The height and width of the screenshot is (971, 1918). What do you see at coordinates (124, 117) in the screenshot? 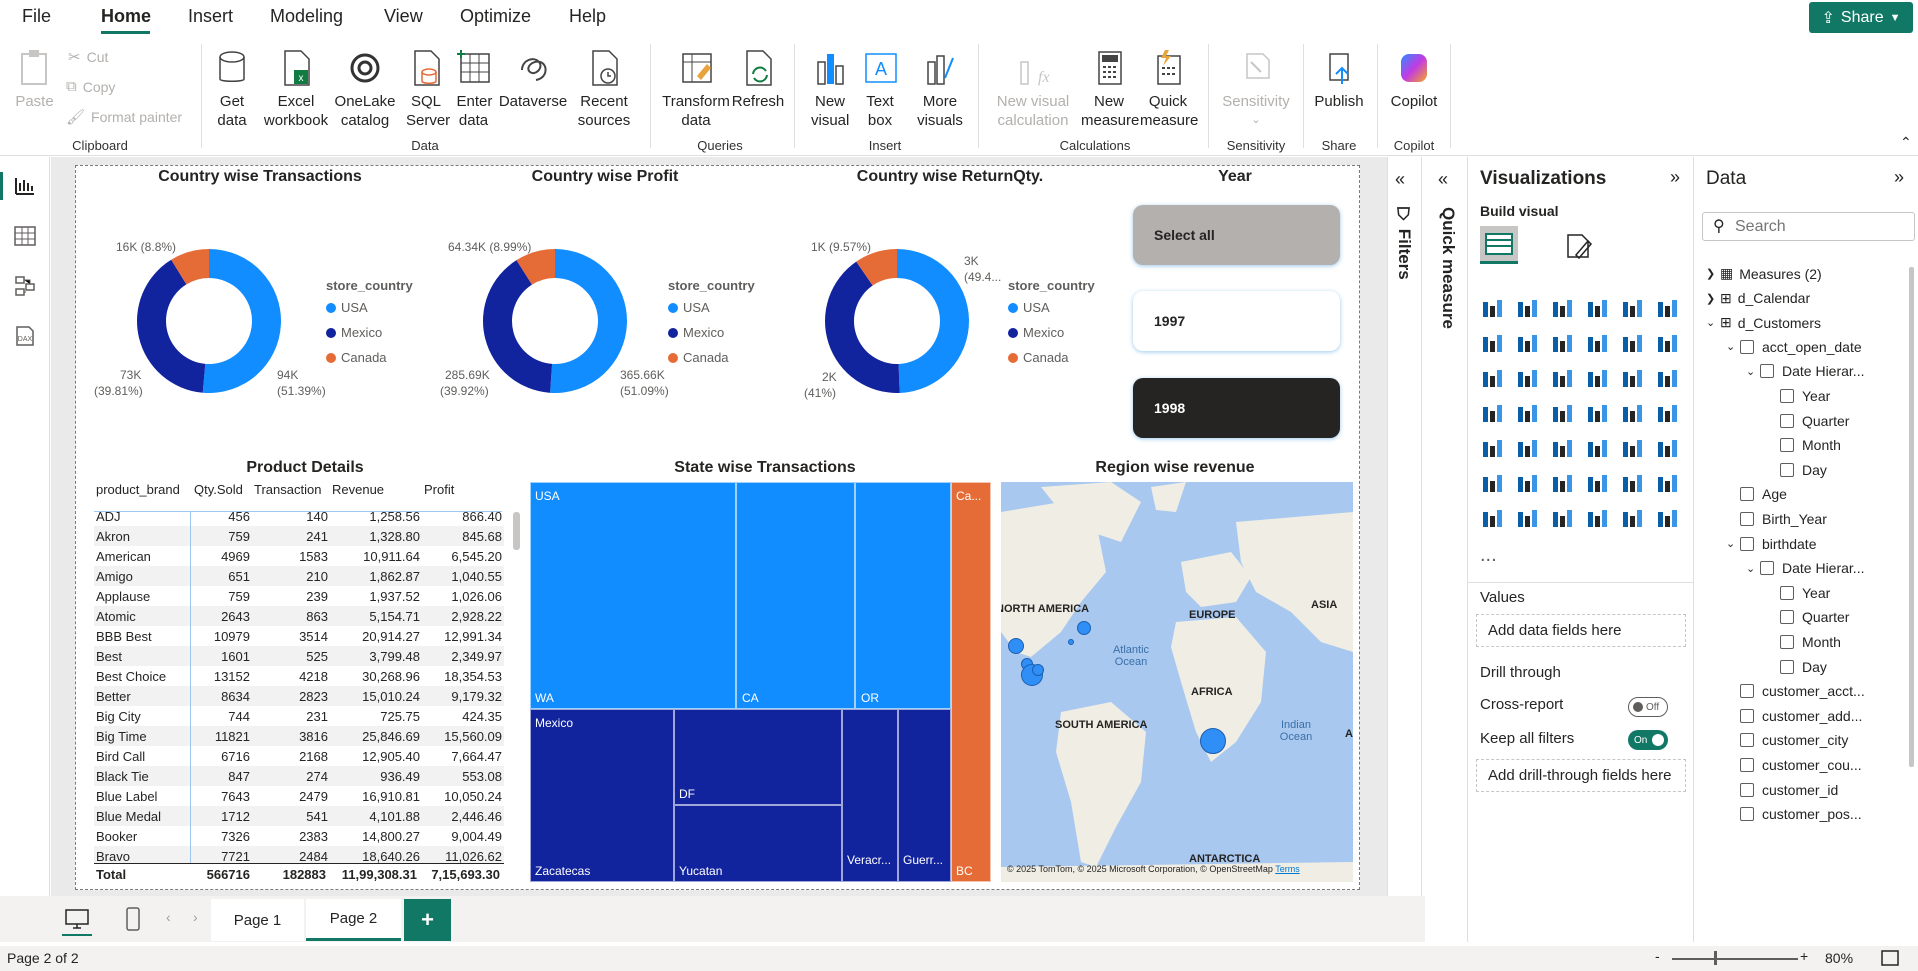
I see `format-painter-button: 🖌 Format painter` at bounding box center [124, 117].